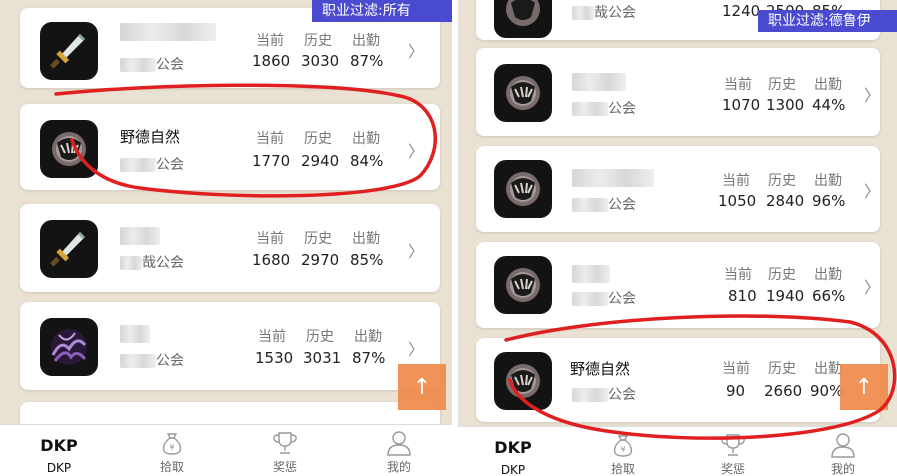 Image resolution: width=897 pixels, height=476 pixels. I want to click on current-dkp-value: 1770, so click(271, 161).